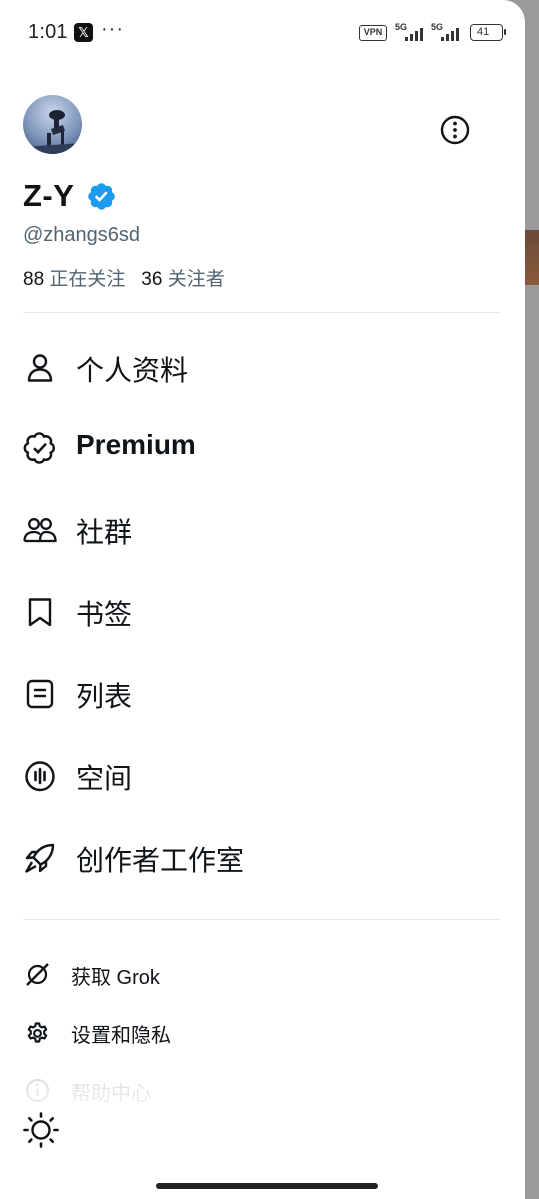 The height and width of the screenshot is (1199, 539). What do you see at coordinates (83, 32) in the screenshot?
I see `x-app-notification-icon: 𝕏` at bounding box center [83, 32].